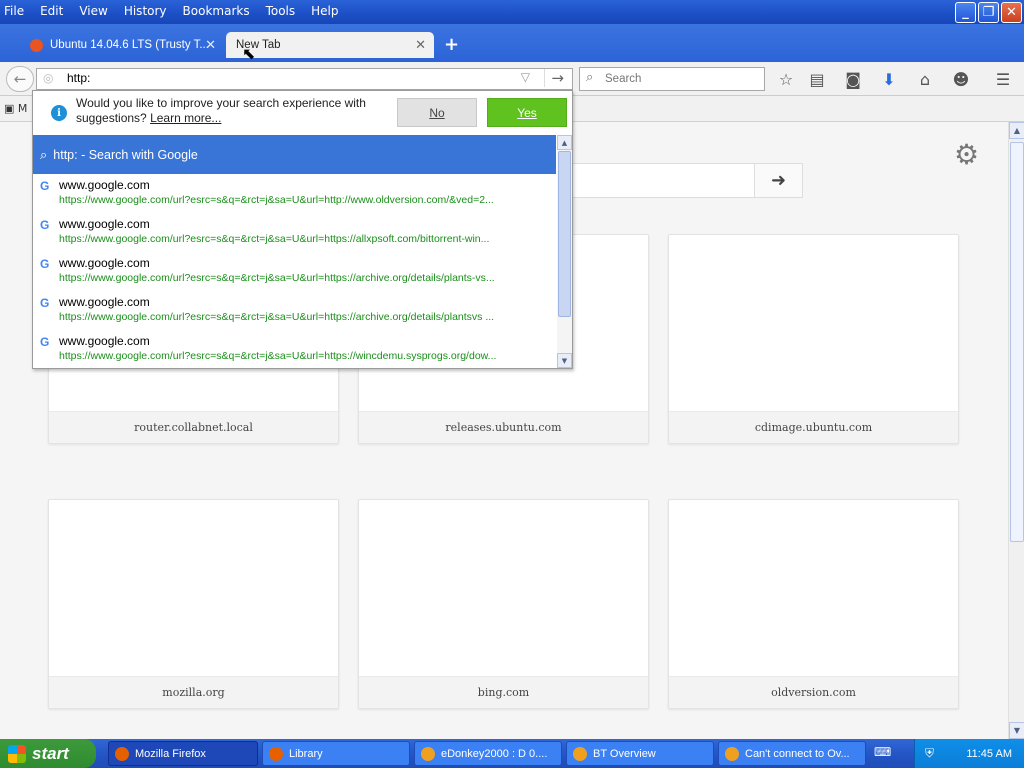  Describe the element at coordinates (889, 79) in the screenshot. I see `download-icon: ⬇` at that location.